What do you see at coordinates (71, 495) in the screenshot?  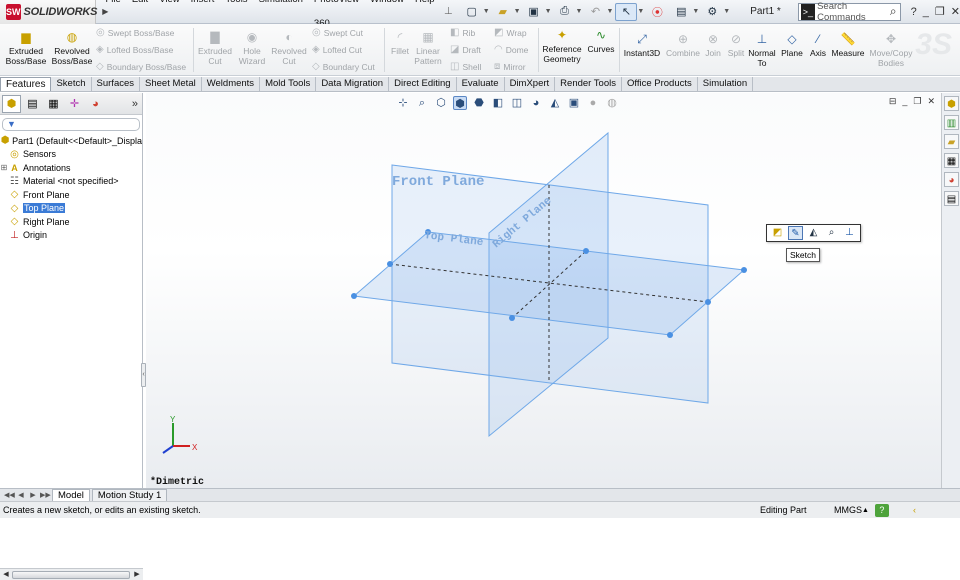 I see `tab-model: Model` at bounding box center [71, 495].